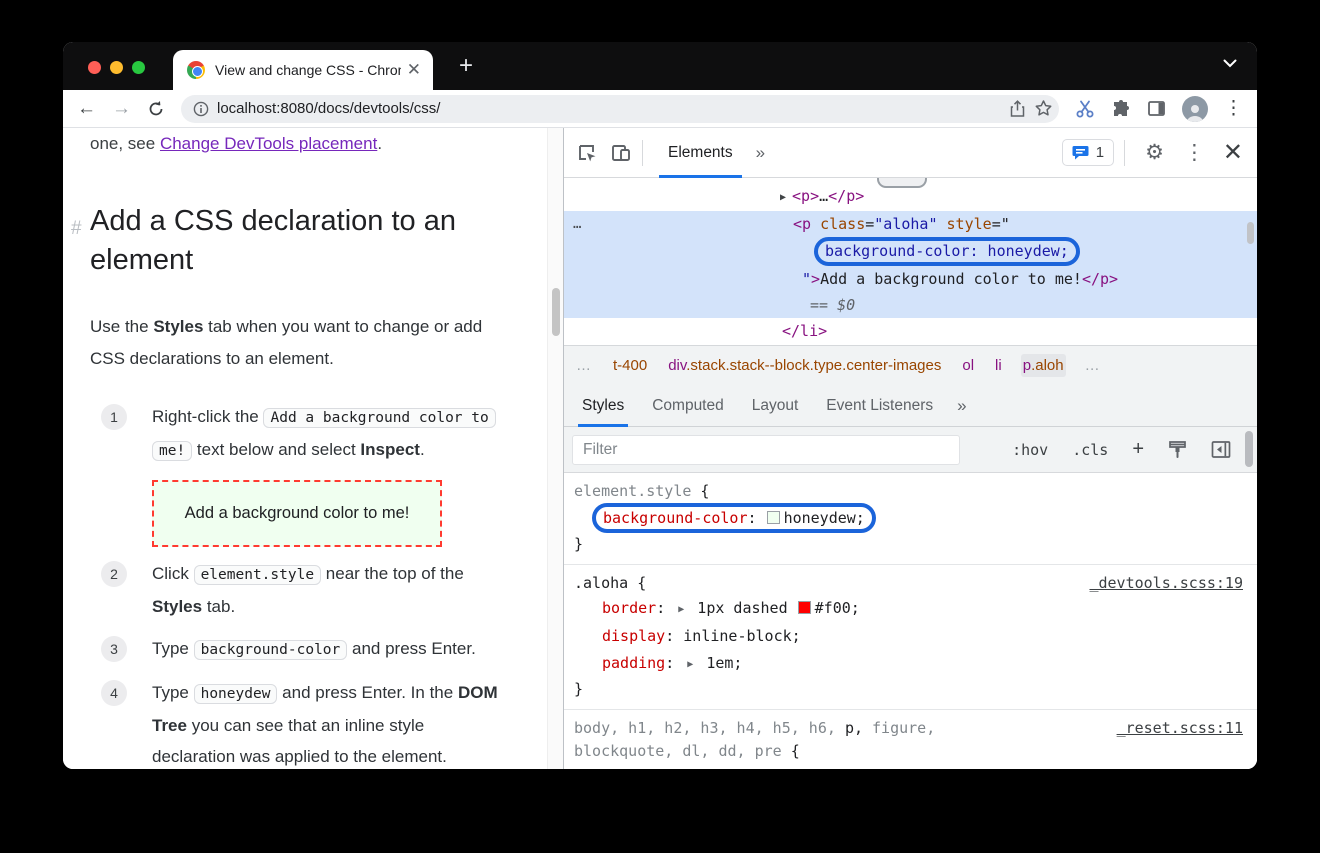 This screenshot has height=853, width=1320. What do you see at coordinates (910, 331) in the screenshot?
I see `dom-tree-line: </li>` at bounding box center [910, 331].